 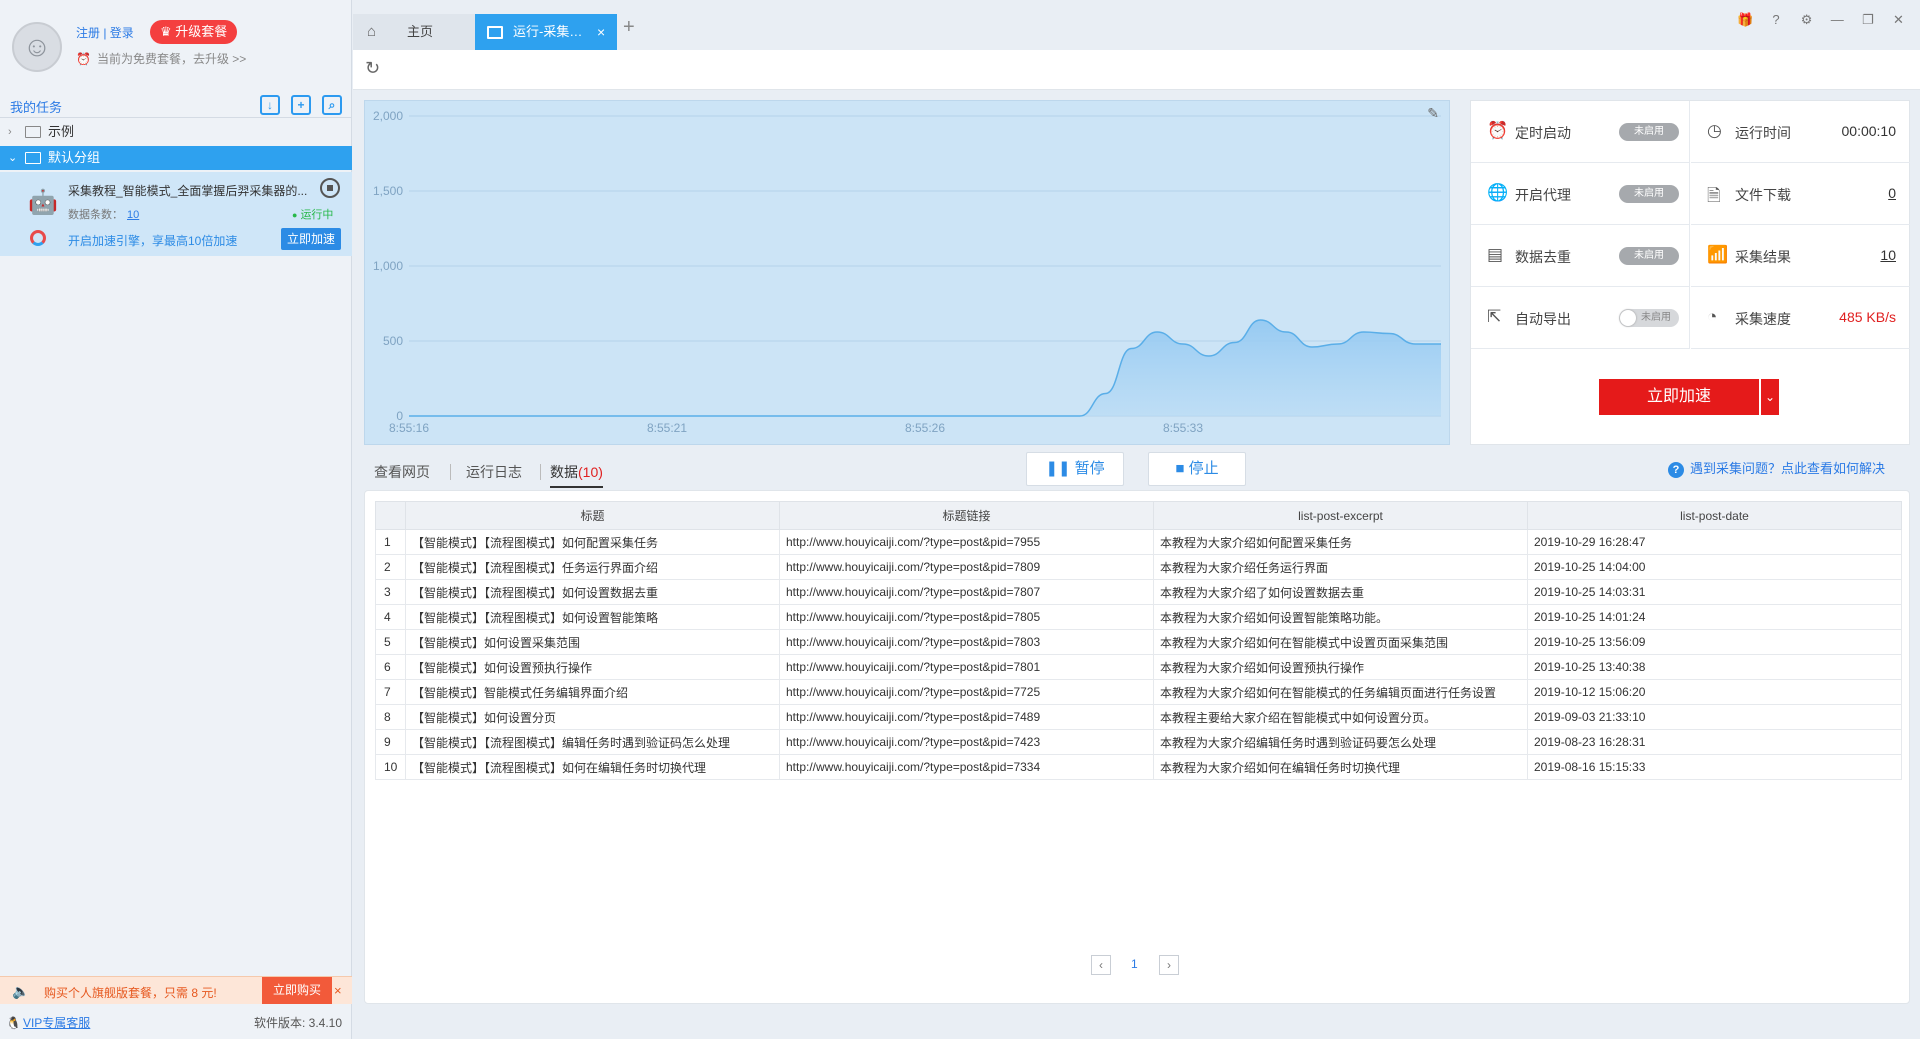 What do you see at coordinates (1892, 193) in the screenshot?
I see `stat-value: 0` at bounding box center [1892, 193].